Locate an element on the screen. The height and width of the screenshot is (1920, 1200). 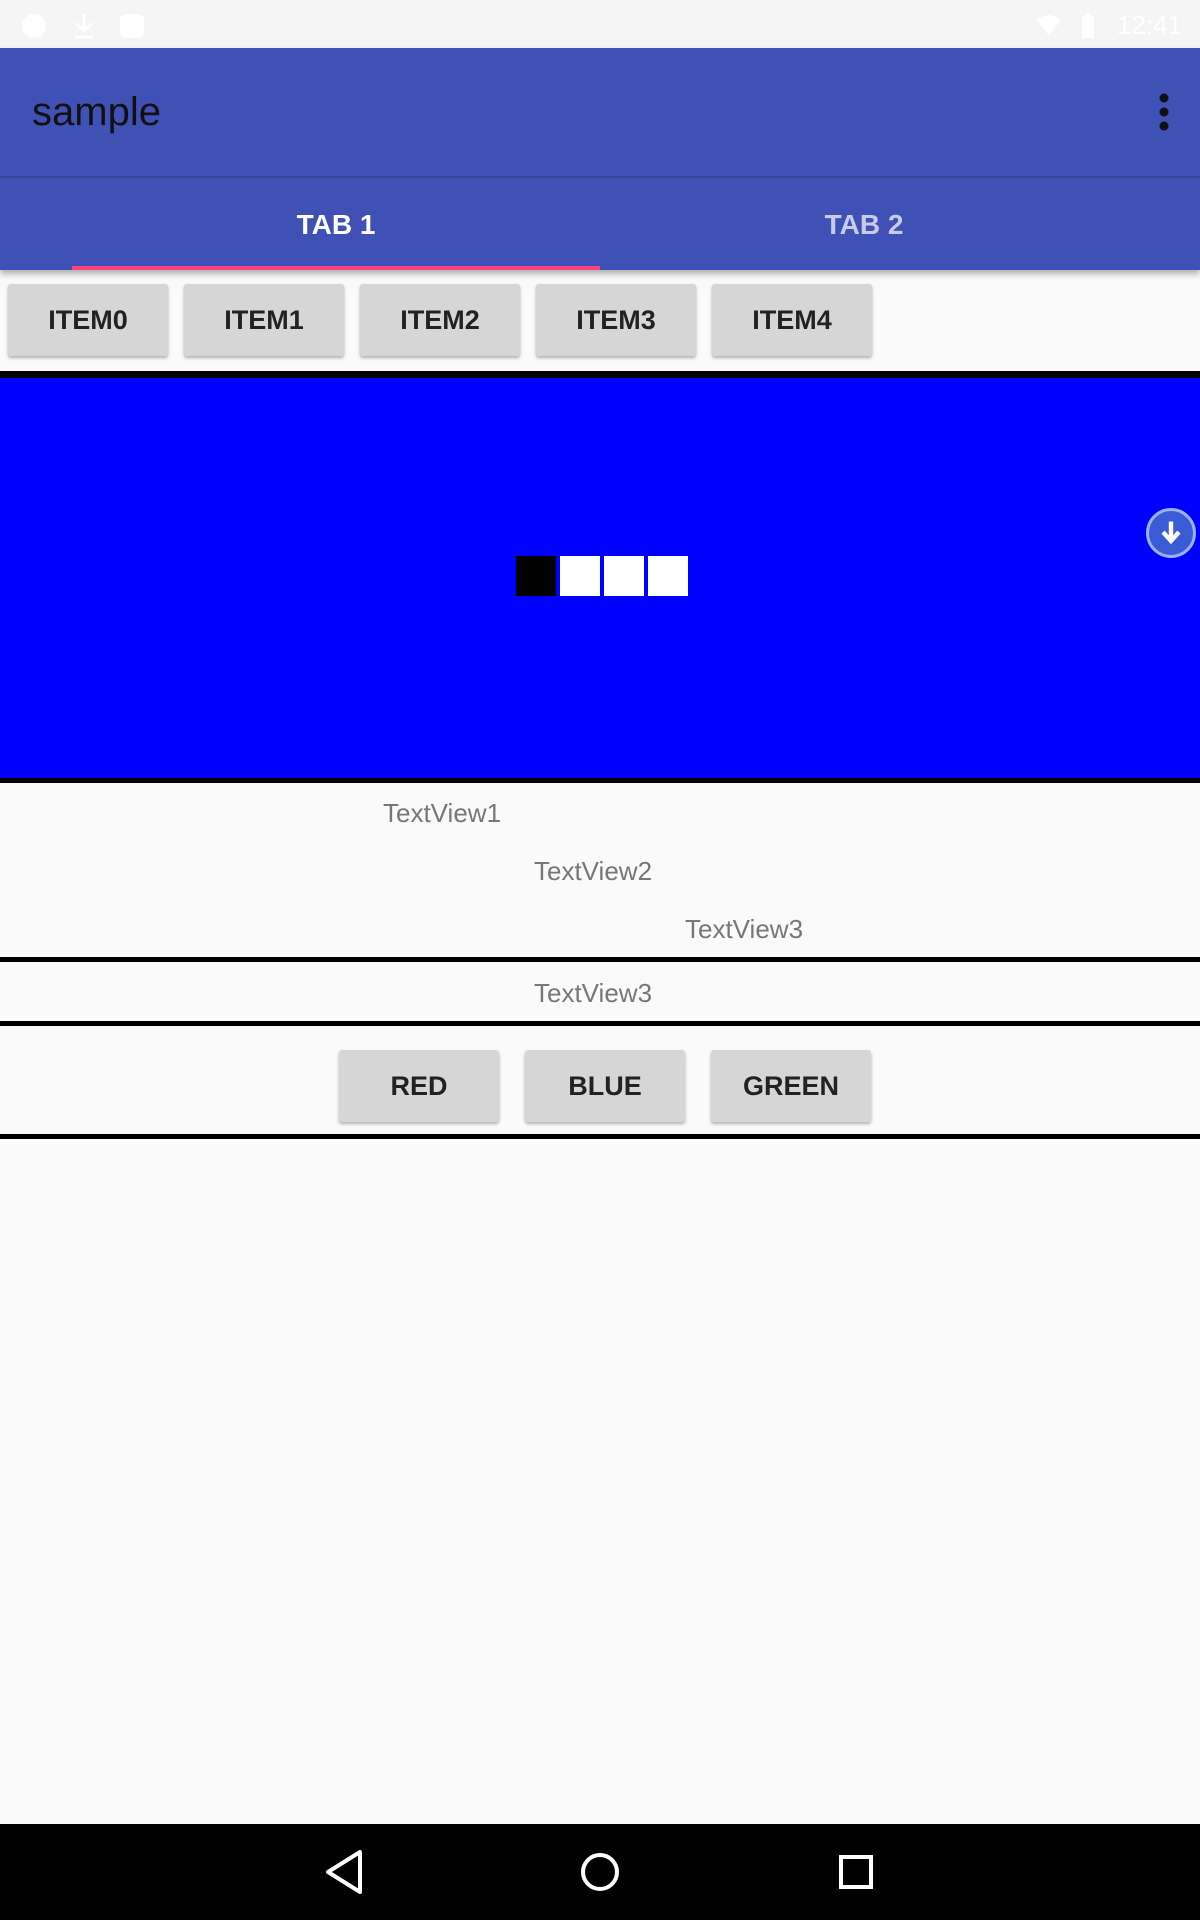
text-view-2: TextView2 is located at coordinates (593, 871).